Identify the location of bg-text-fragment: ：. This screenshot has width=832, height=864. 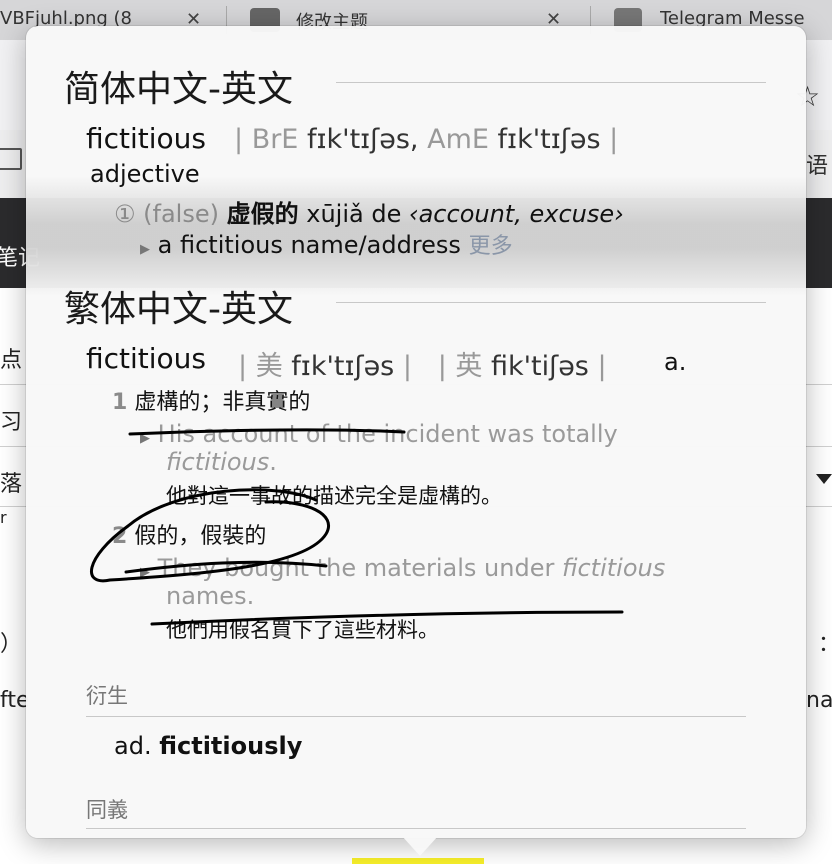
(825, 642).